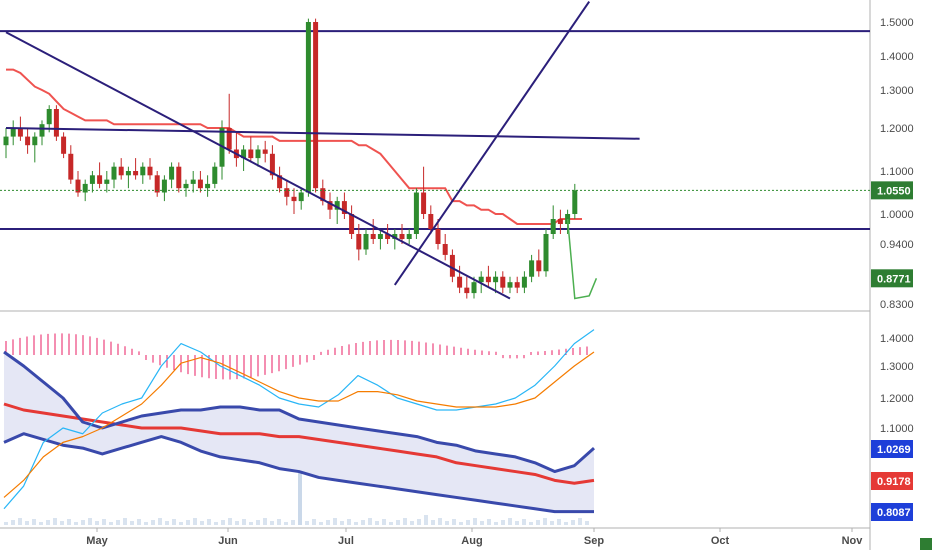 This screenshot has width=932, height=550. Describe the element at coordinates (594, 541) in the screenshot. I see `x-tick-label: Sep` at that location.